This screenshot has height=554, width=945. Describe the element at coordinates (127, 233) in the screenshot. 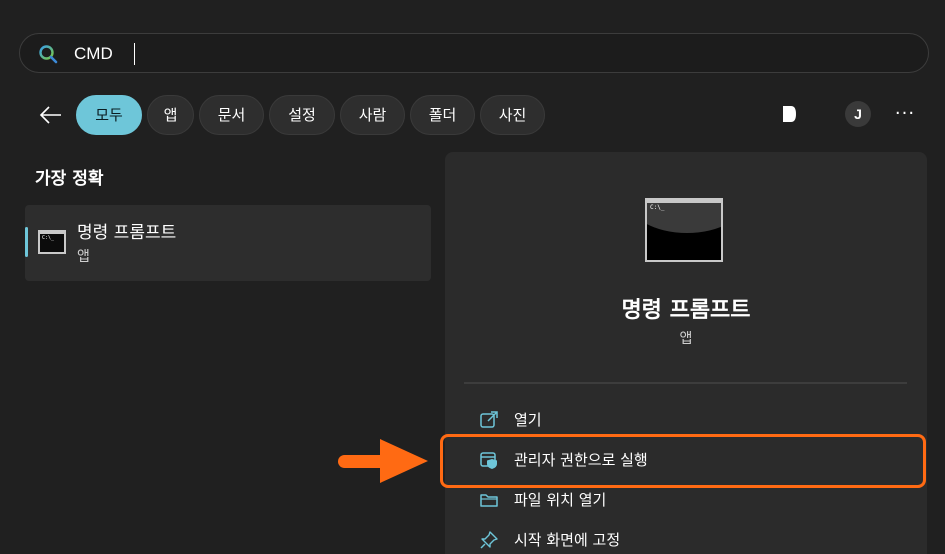

I see `best-match-title: 명령 프롬프트` at that location.